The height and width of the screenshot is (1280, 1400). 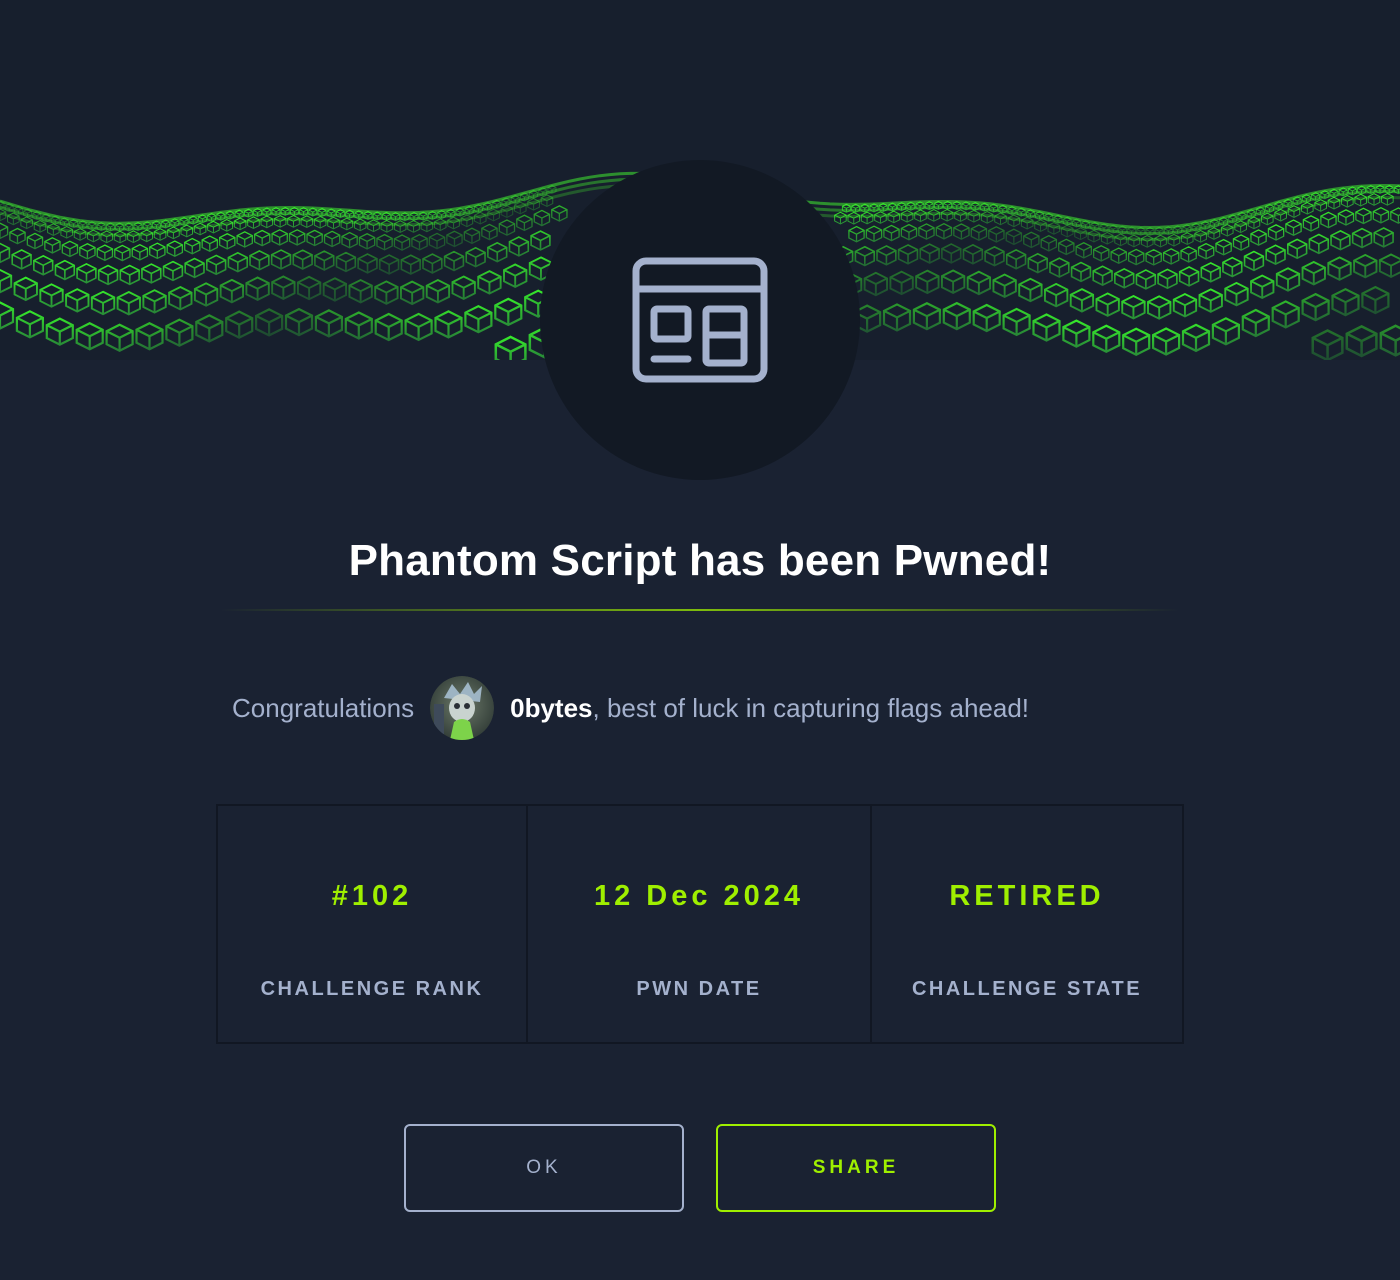 I want to click on stat-pwn-date: 12 Dec 2024 PWN DATE, so click(x=698, y=924).